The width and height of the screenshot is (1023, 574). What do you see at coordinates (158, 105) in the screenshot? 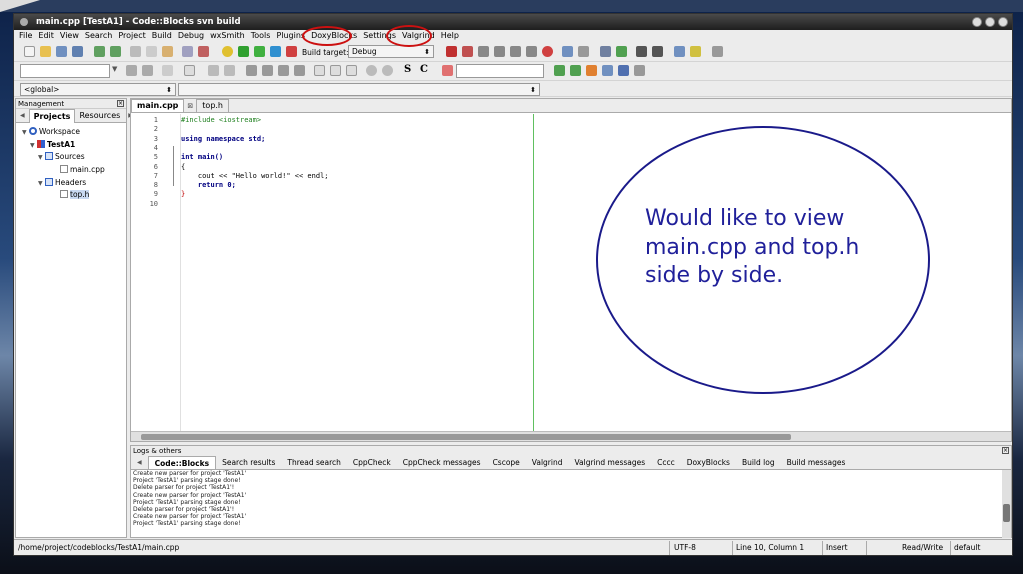
I see `tab-main-cpp: main.cpp` at bounding box center [158, 105].